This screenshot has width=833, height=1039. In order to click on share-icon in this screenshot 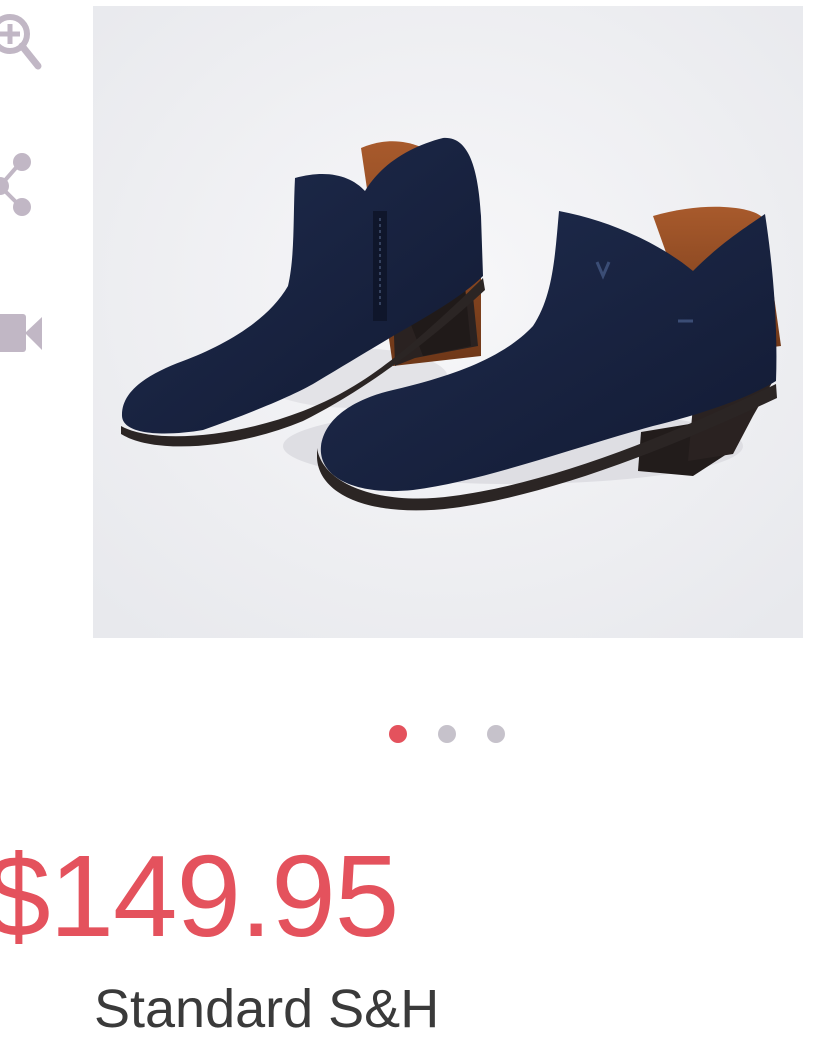, I will do `click(18, 187)`.